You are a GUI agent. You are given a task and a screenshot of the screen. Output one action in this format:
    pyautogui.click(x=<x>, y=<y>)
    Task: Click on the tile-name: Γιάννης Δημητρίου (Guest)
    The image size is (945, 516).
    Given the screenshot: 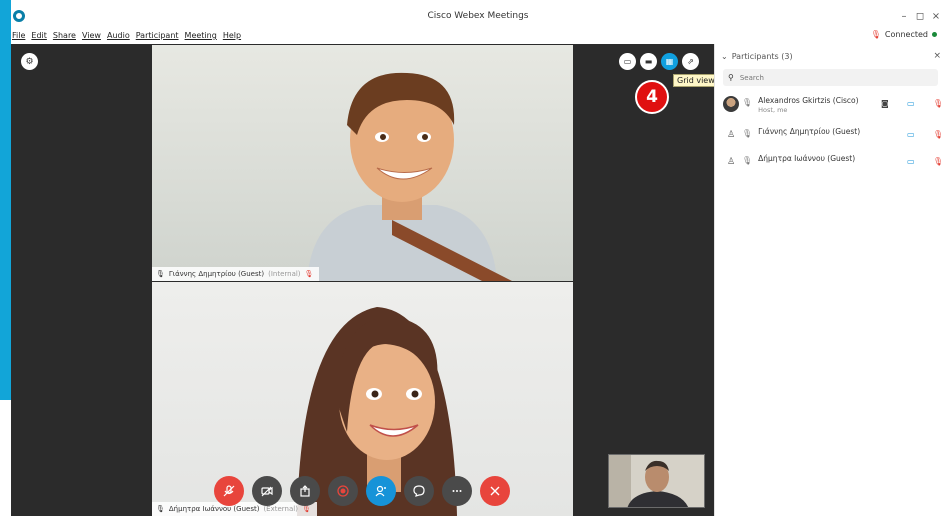 What is the action you would take?
    pyautogui.click(x=216, y=274)
    